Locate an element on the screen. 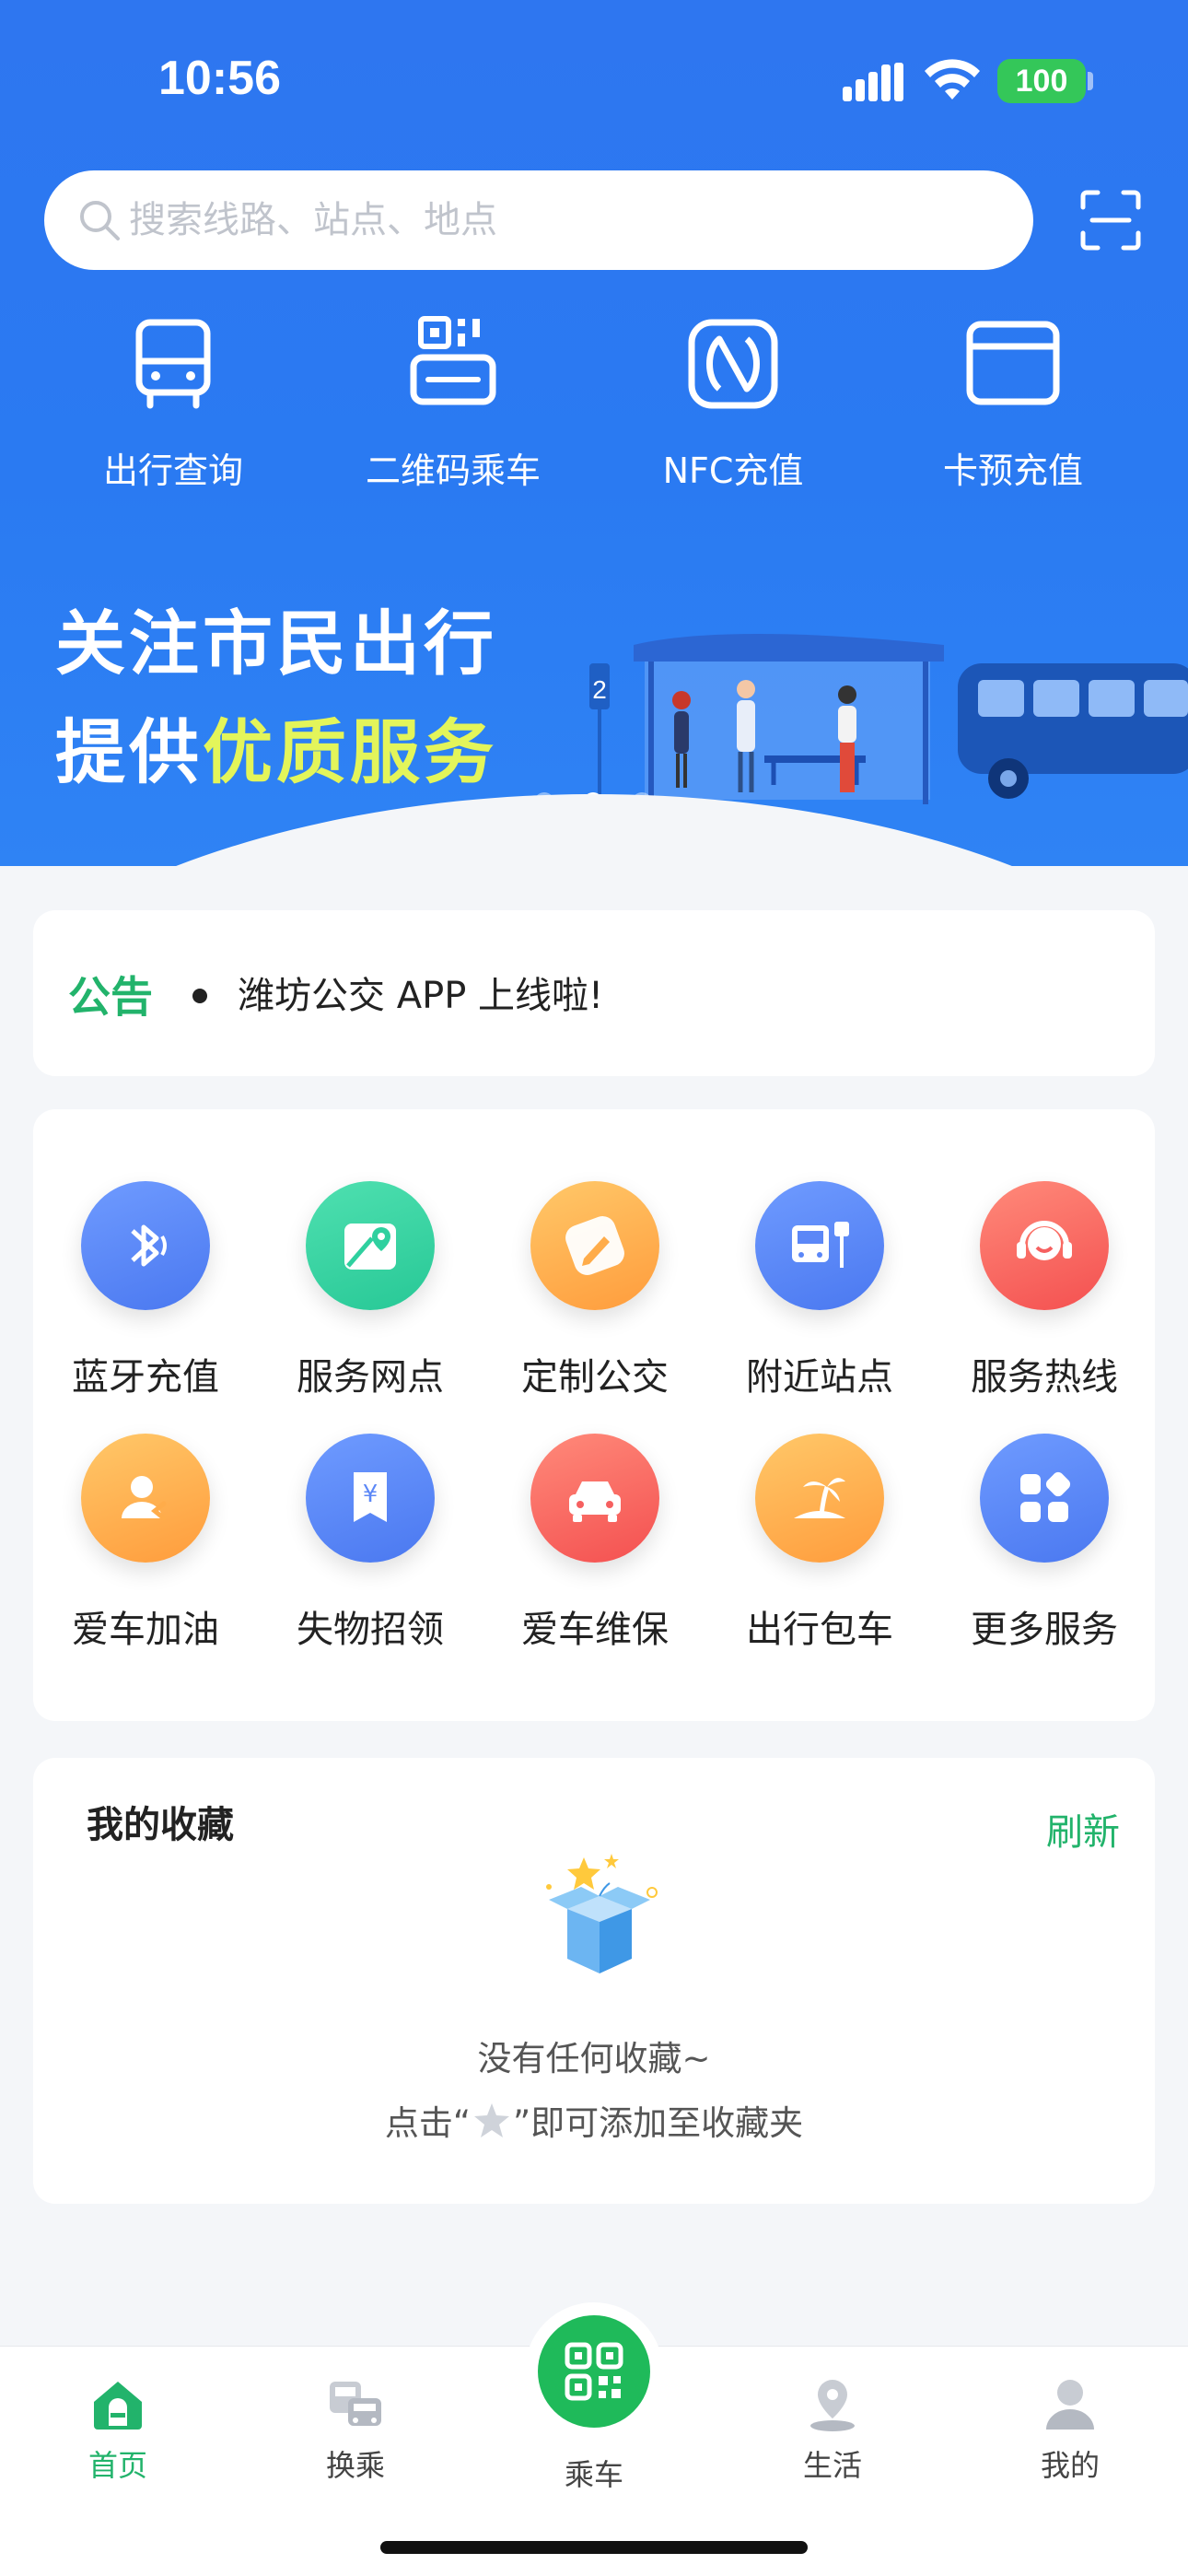  quick-action-label: 卡预充值 is located at coordinates (1013, 471).